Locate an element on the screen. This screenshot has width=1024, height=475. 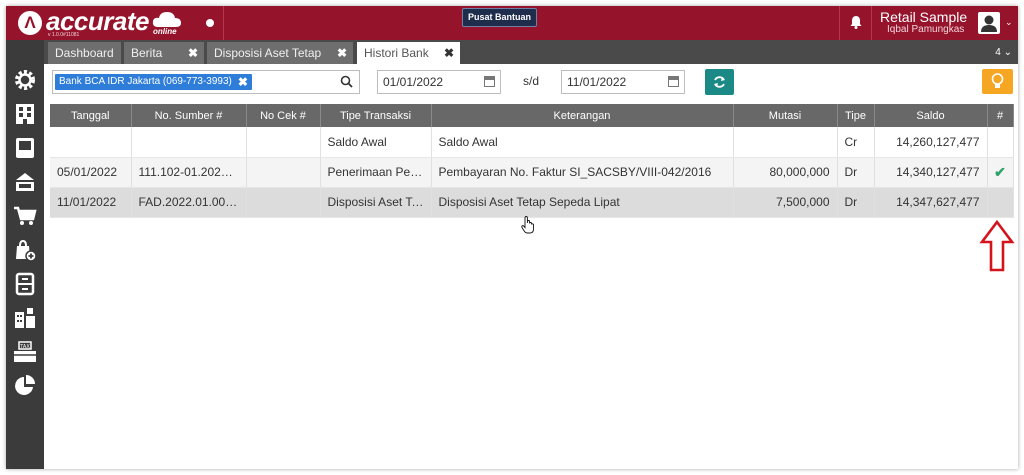
cell-tanggal is located at coordinates (91, 142).